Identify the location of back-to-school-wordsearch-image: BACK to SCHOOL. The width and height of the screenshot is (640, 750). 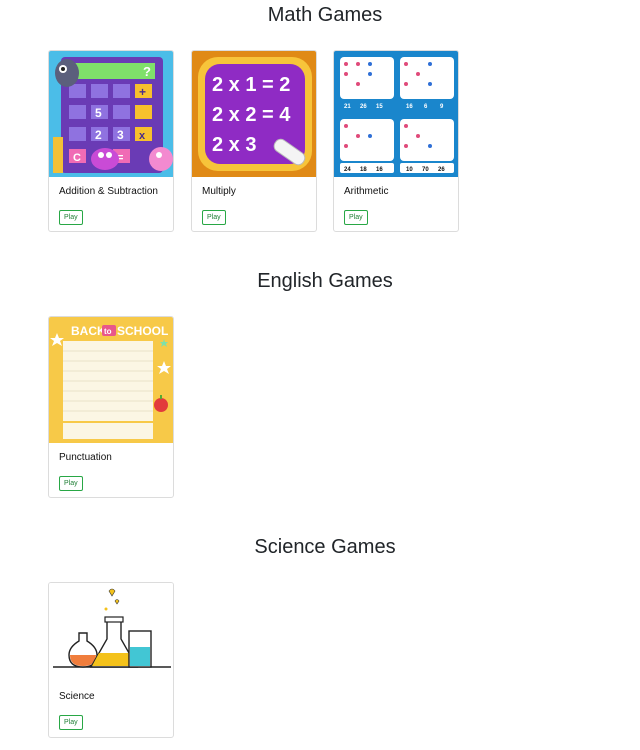
(111, 380).